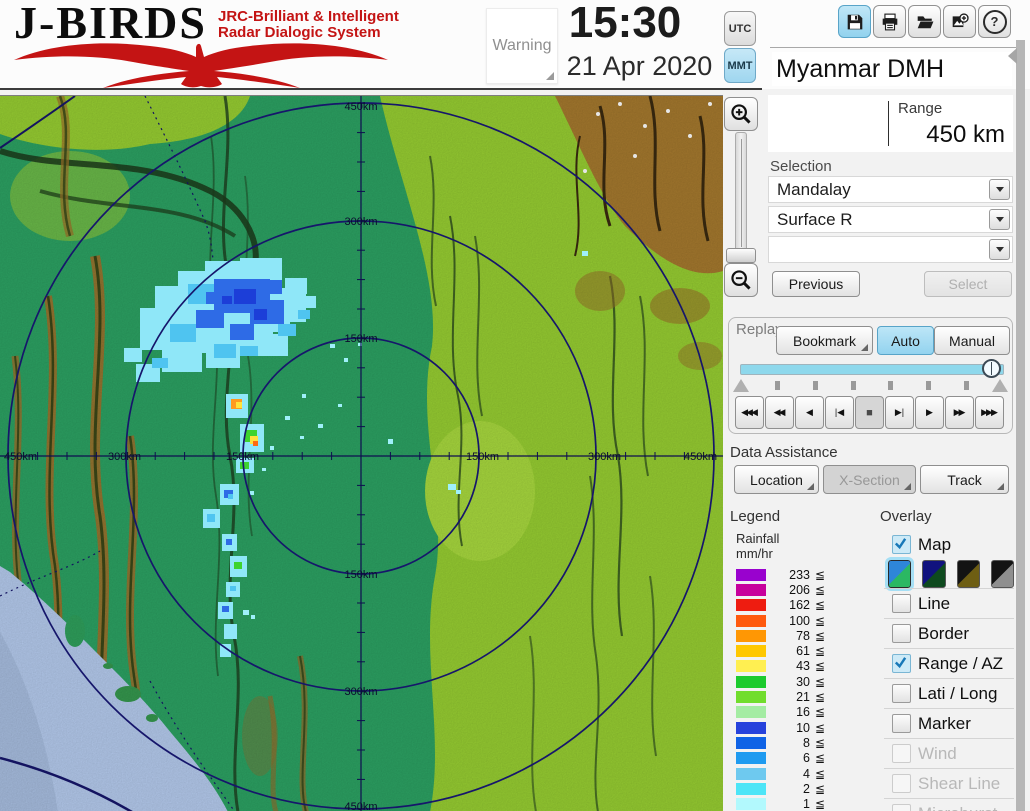  What do you see at coordinates (801, 166) in the screenshot?
I see `selection-label: Selection` at bounding box center [801, 166].